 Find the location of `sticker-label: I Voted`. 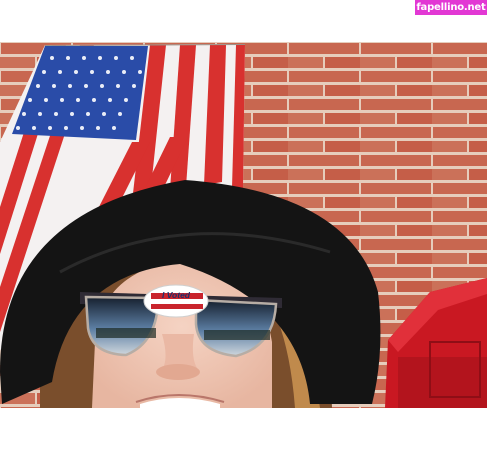

sticker-label: I Voted is located at coordinates (176, 295).